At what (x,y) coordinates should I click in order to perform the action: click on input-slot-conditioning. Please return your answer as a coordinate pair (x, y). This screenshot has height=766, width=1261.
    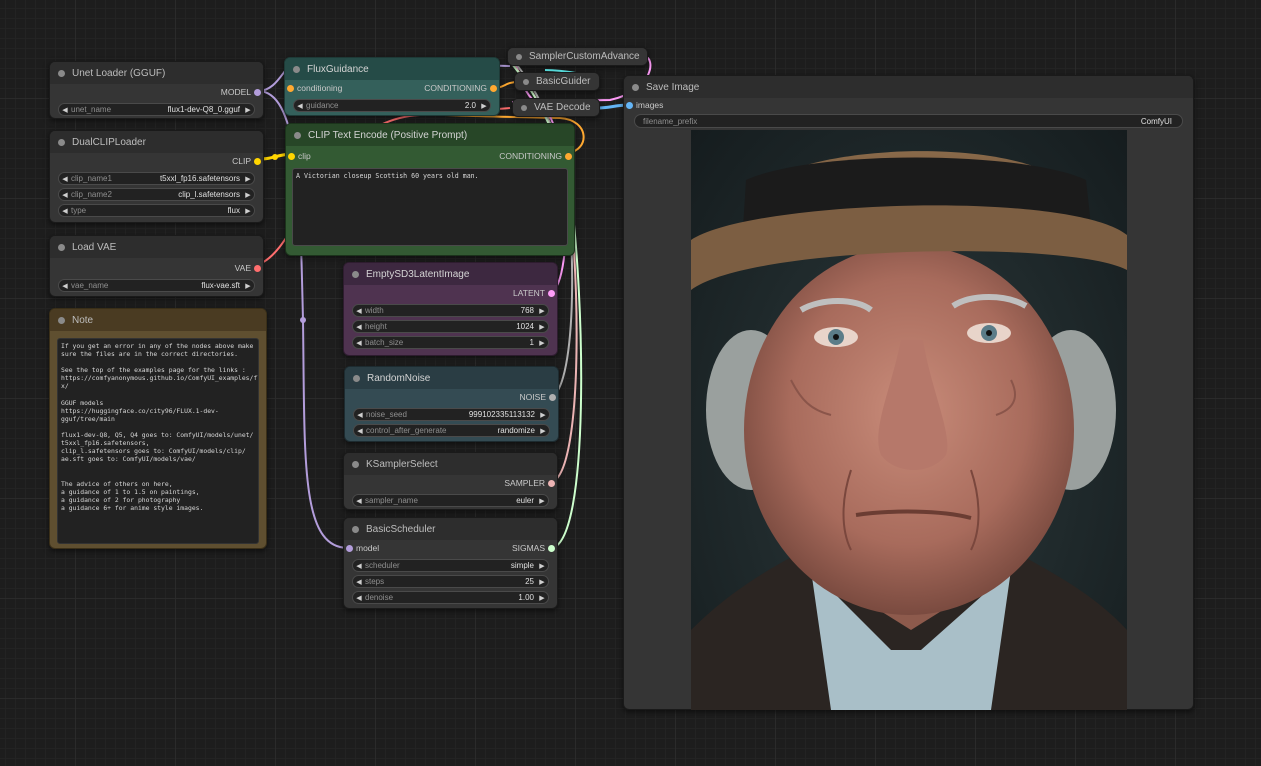
    Looking at the image, I should click on (290, 88).